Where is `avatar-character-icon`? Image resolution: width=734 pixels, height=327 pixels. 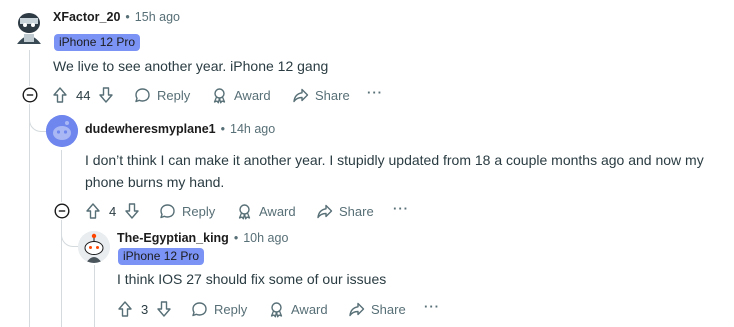
avatar-character-icon is located at coordinates (29, 27).